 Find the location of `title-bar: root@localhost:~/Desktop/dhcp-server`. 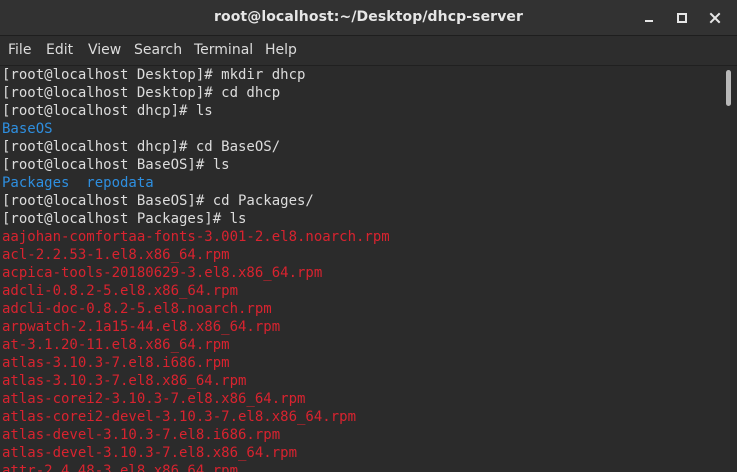

title-bar: root@localhost:~/Desktop/dhcp-server is located at coordinates (368, 18).